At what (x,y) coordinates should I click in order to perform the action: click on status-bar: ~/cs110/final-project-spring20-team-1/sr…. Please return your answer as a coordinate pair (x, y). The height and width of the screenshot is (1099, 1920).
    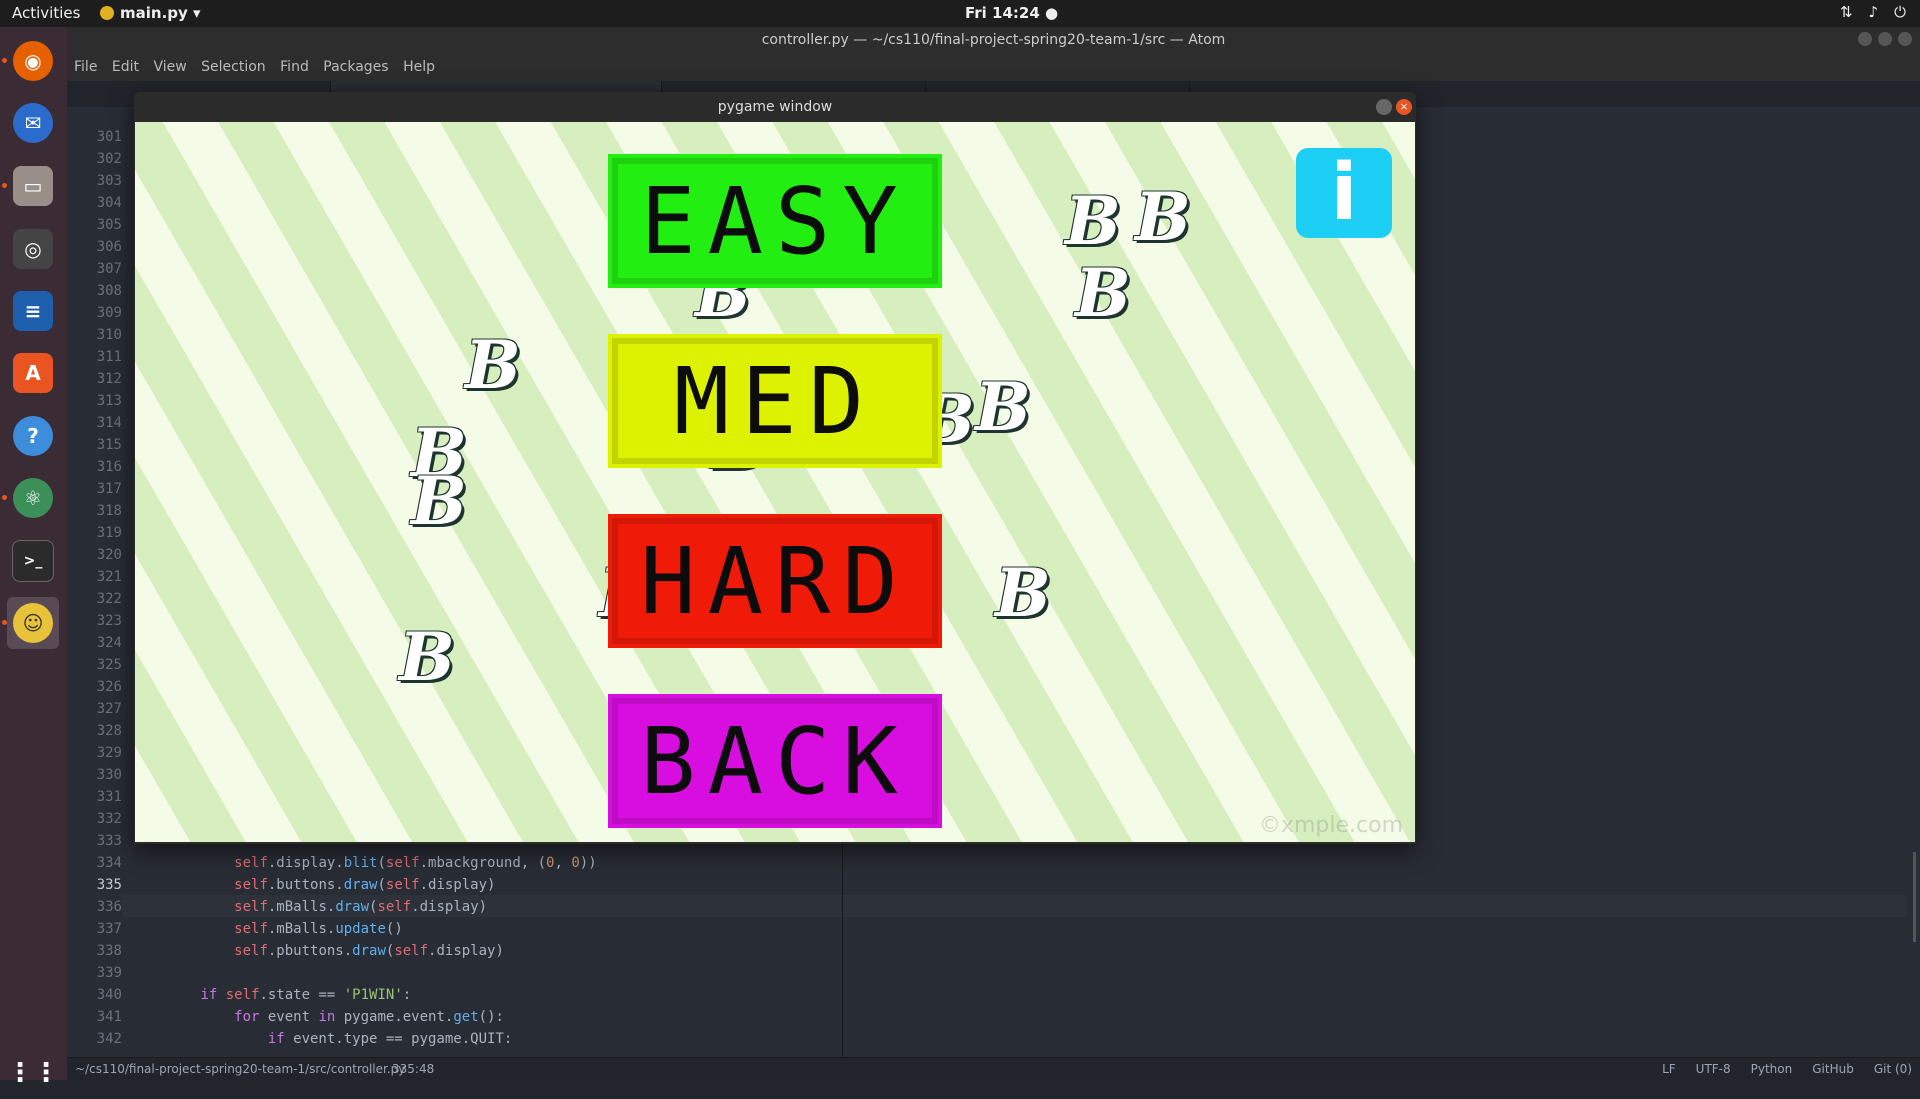
    Looking at the image, I should click on (993, 1069).